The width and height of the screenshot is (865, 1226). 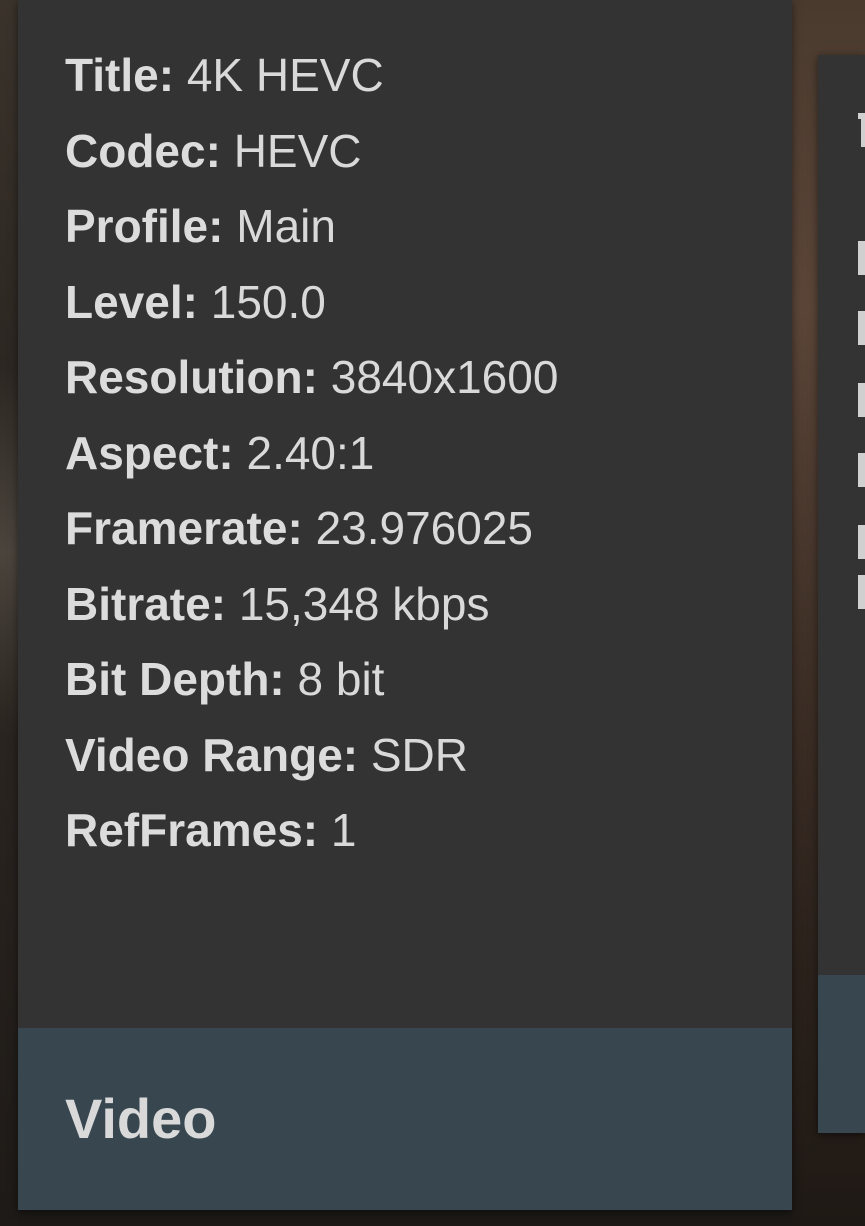 I want to click on detail-row-profile: Profile: Main, so click(x=418, y=227).